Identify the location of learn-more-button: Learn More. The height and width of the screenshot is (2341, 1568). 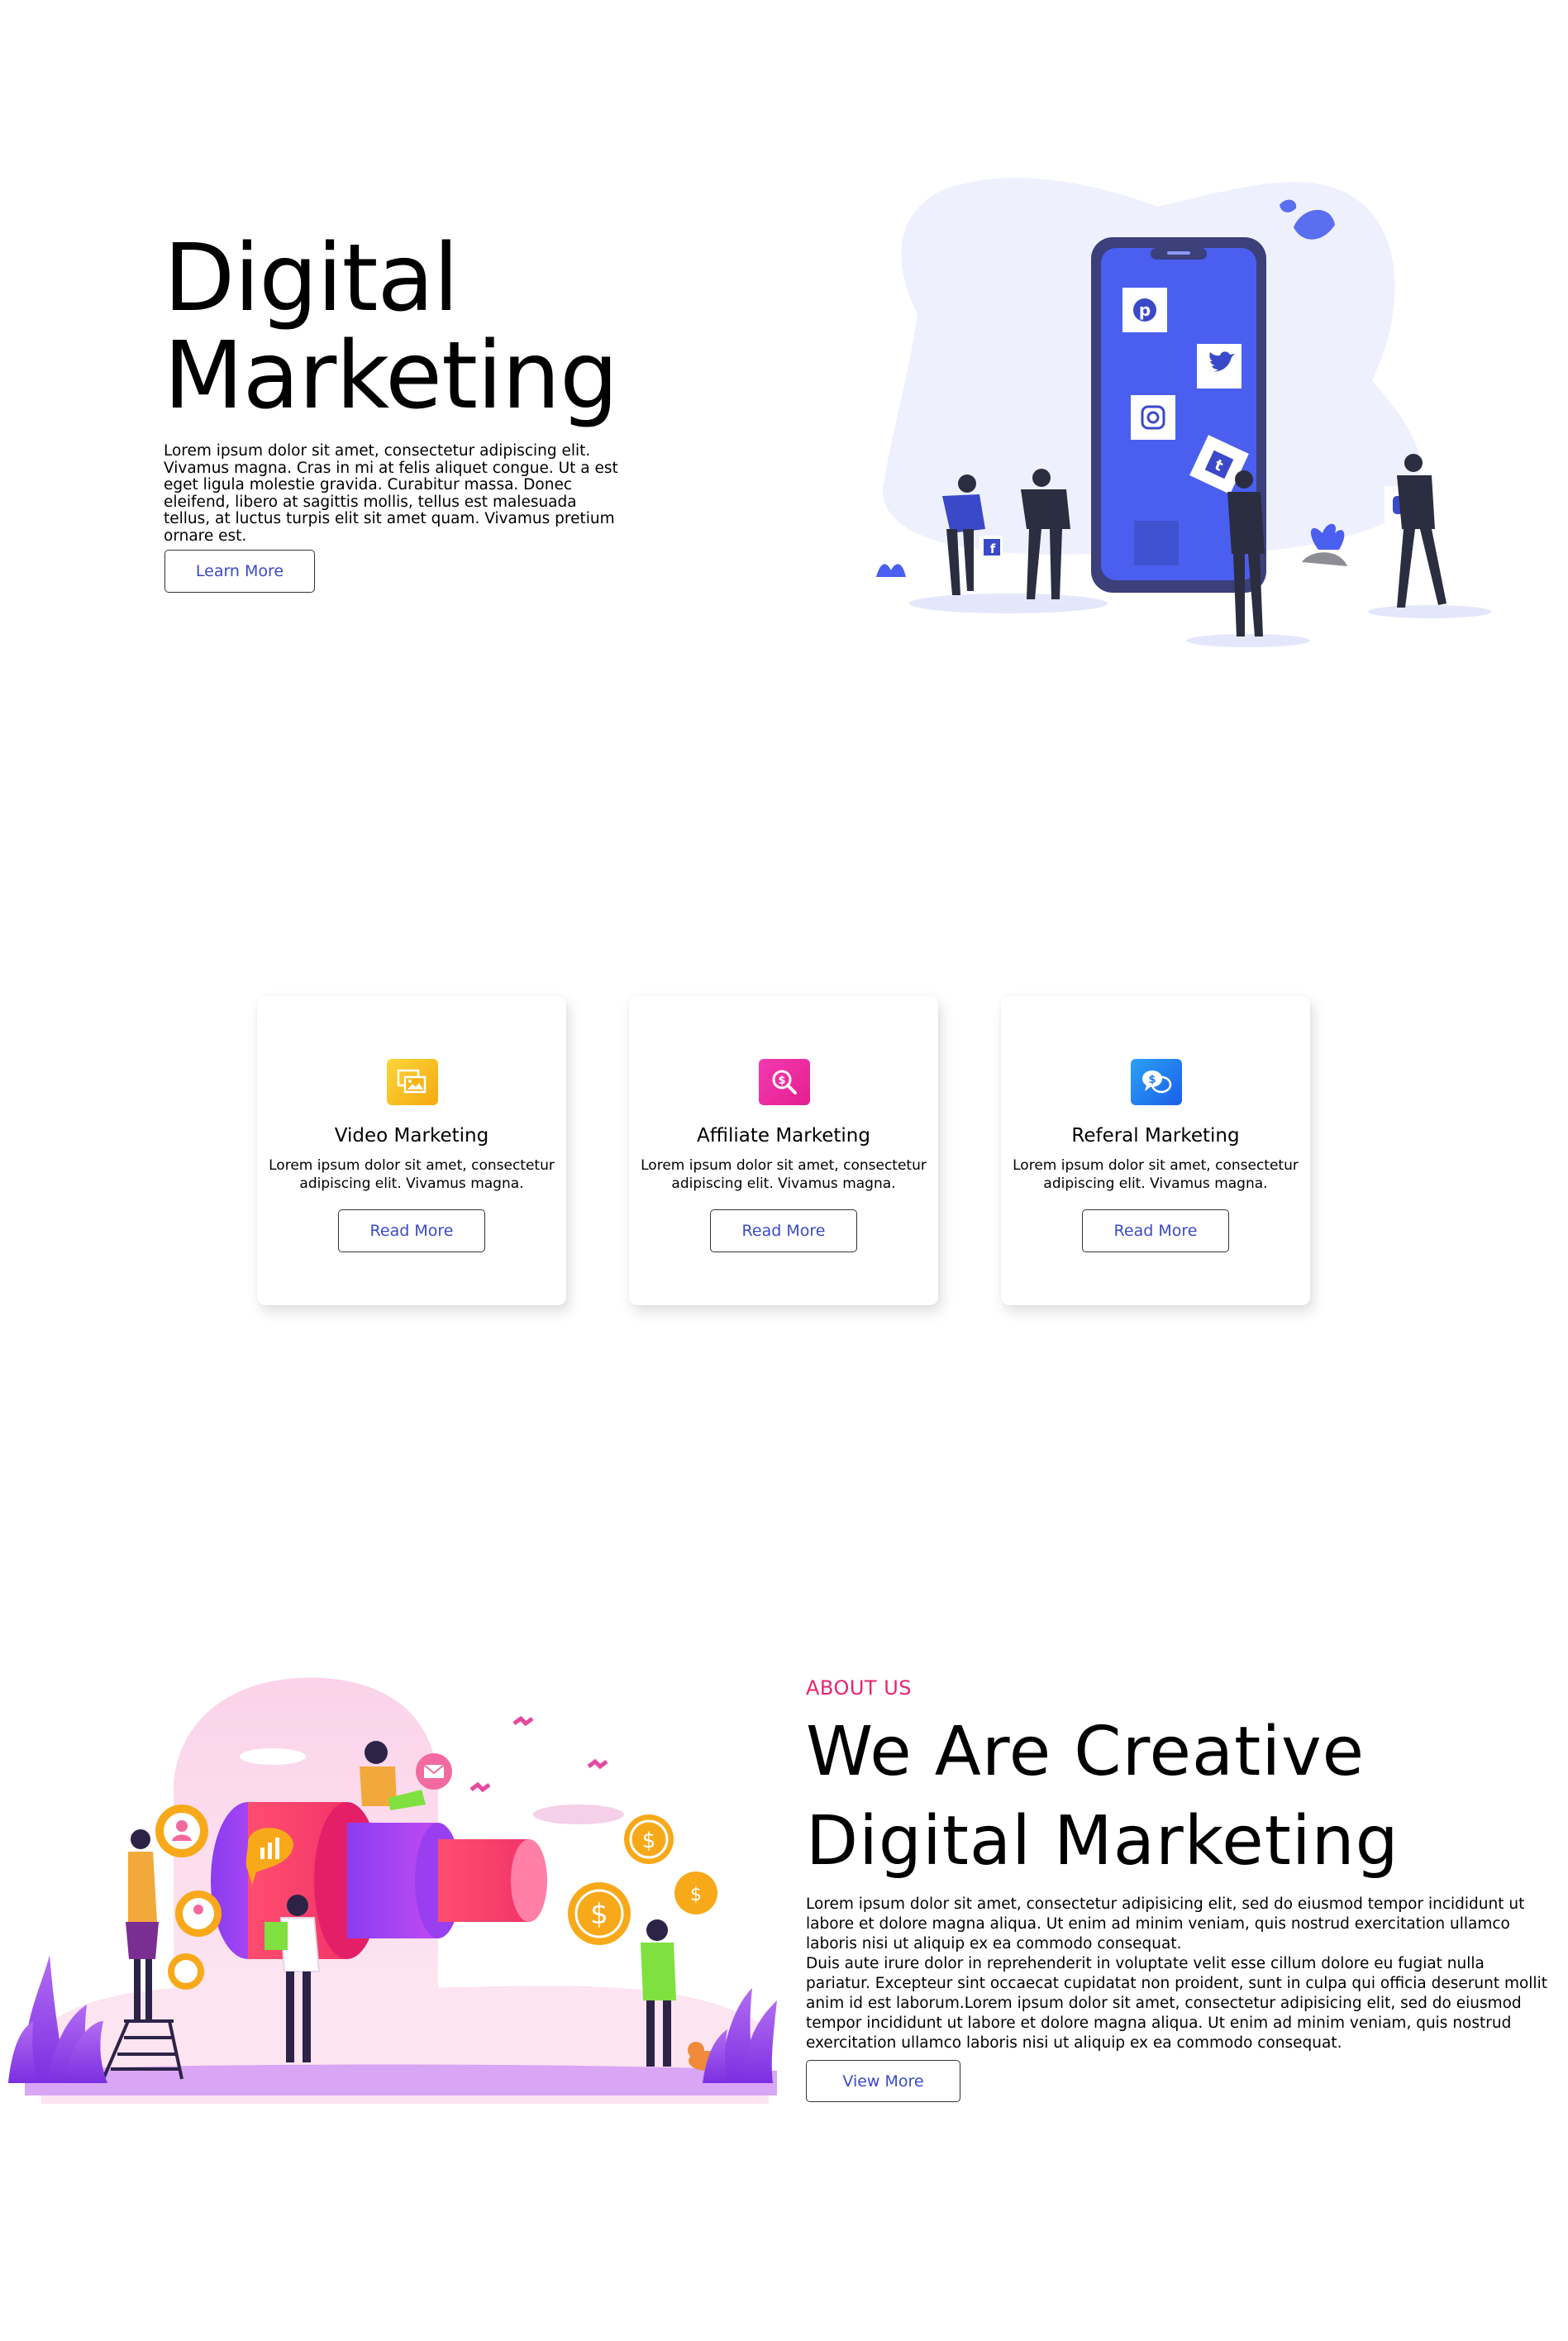
(240, 571).